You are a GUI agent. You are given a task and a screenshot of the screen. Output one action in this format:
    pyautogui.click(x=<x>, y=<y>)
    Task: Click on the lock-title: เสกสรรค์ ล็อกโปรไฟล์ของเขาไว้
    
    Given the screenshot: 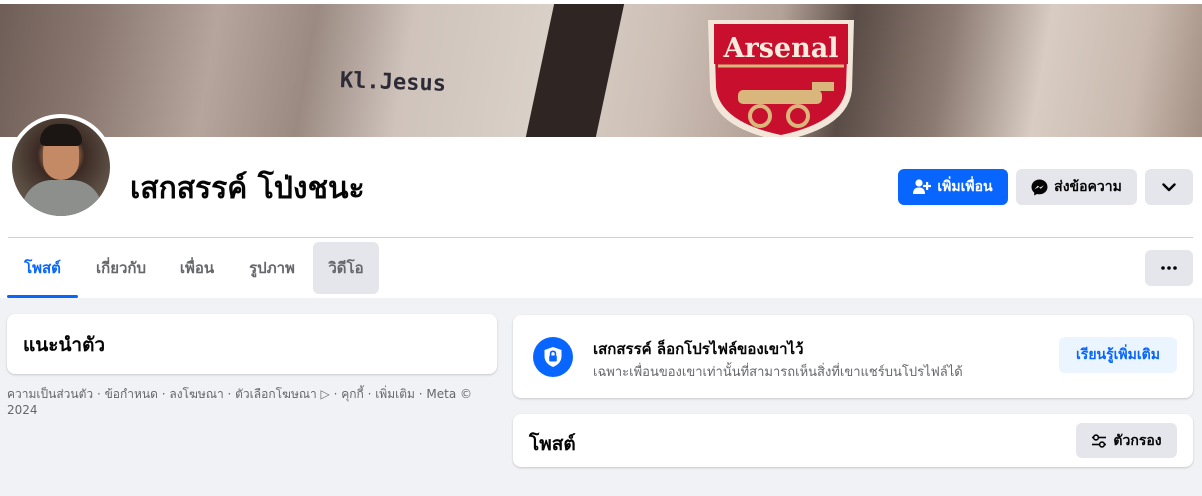 What is the action you would take?
    pyautogui.click(x=698, y=349)
    